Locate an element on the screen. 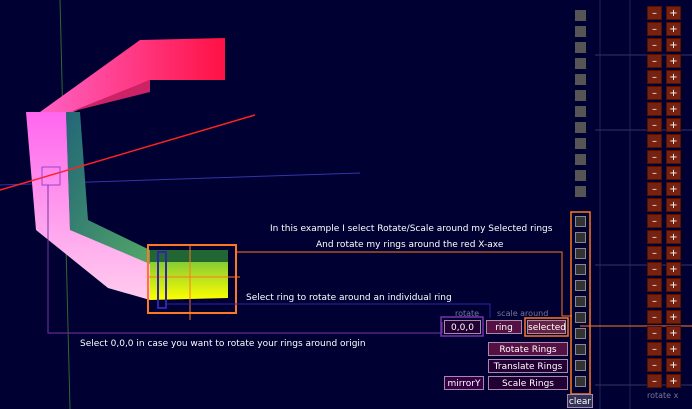 The width and height of the screenshot is (692, 409). annotation-line-2: And rotate my rings around the red X-axe is located at coordinates (410, 245).